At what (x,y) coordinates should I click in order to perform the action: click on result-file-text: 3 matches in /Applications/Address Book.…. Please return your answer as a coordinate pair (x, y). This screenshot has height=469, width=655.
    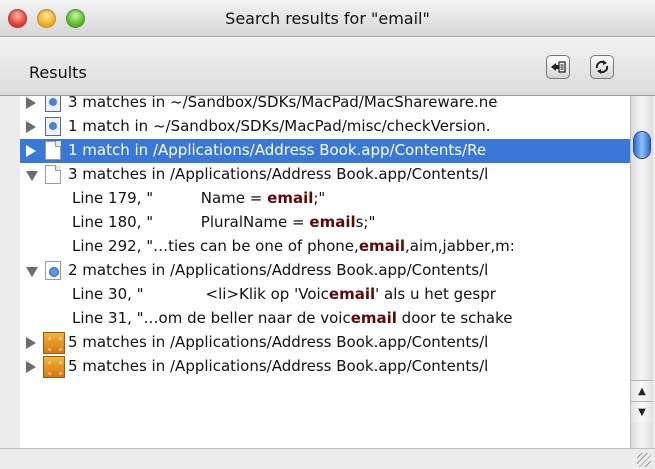
    Looking at the image, I should click on (278, 174).